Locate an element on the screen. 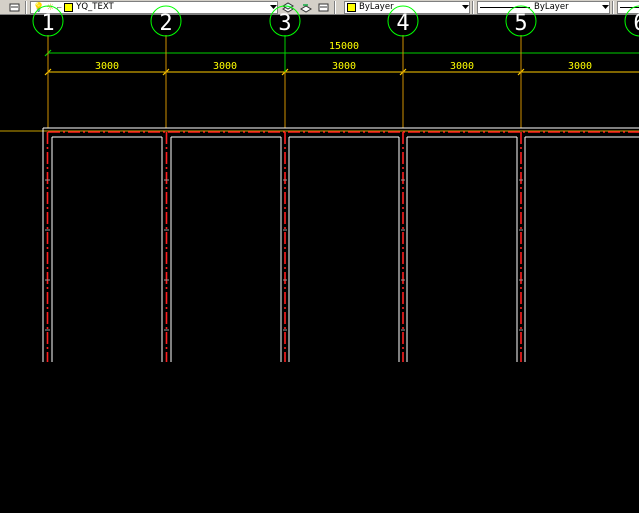 The image size is (639, 513). axis-label-3: 3 is located at coordinates (284, 23).